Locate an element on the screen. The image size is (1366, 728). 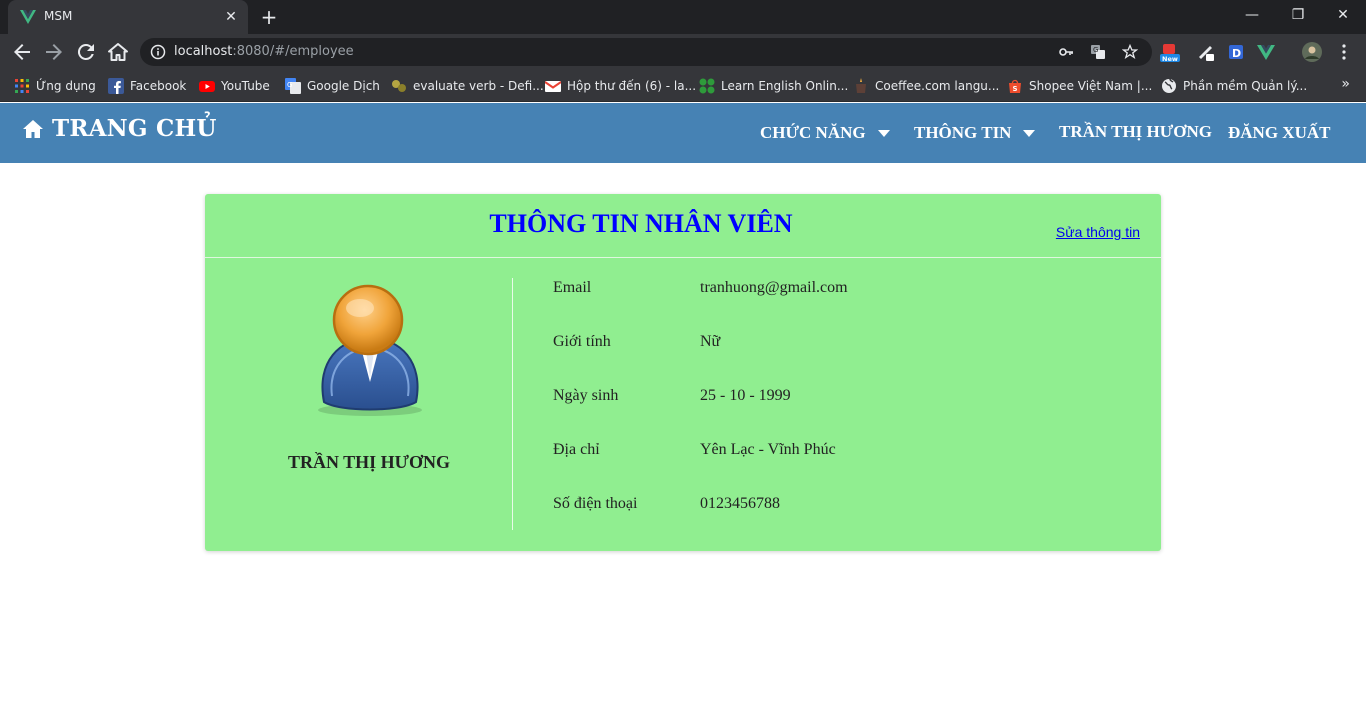
card-header: THÔNG TIN NHÂN VIÊN Sửa thông tin is located at coordinates (683, 226).